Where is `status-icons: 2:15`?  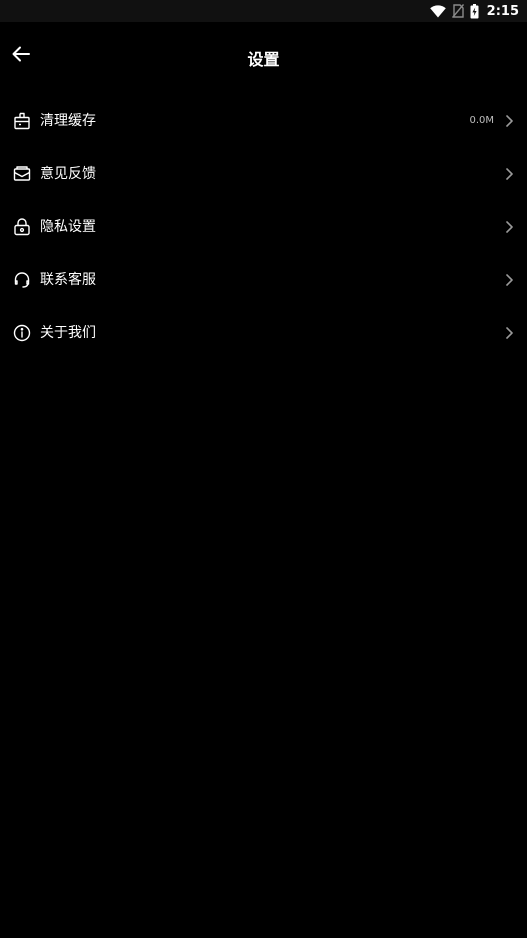
status-icons: 2:15 is located at coordinates (474, 11).